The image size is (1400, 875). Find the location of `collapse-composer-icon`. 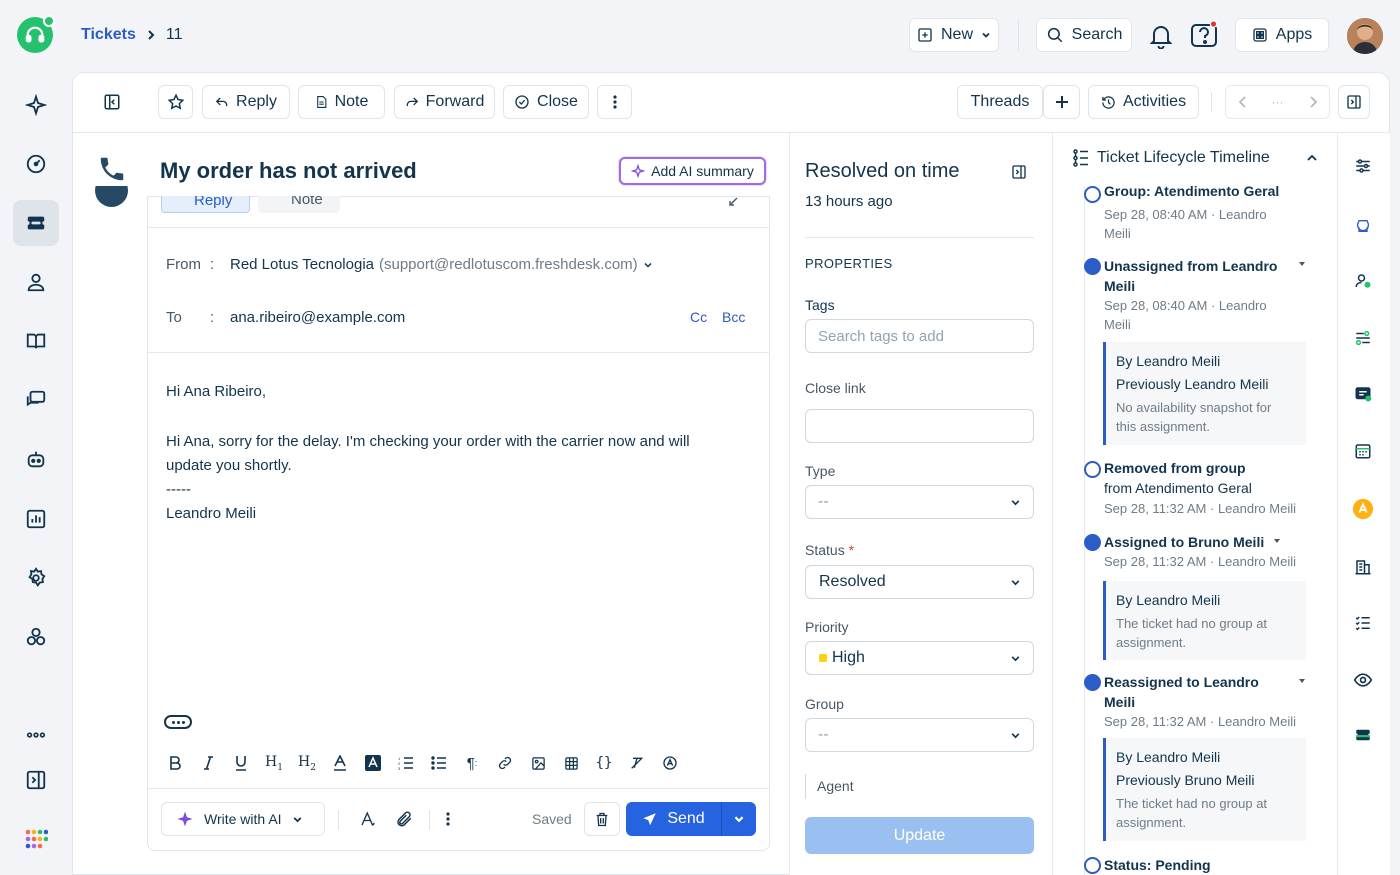

collapse-composer-icon is located at coordinates (733, 202).